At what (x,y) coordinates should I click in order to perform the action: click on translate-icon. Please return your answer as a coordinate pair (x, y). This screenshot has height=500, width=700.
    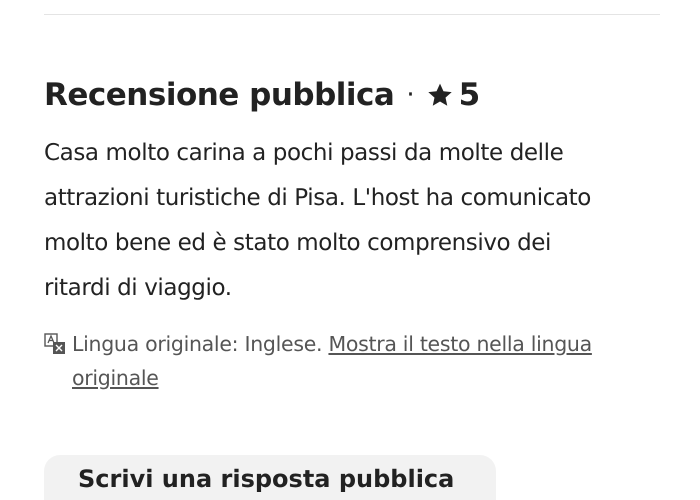
    Looking at the image, I should click on (55, 344).